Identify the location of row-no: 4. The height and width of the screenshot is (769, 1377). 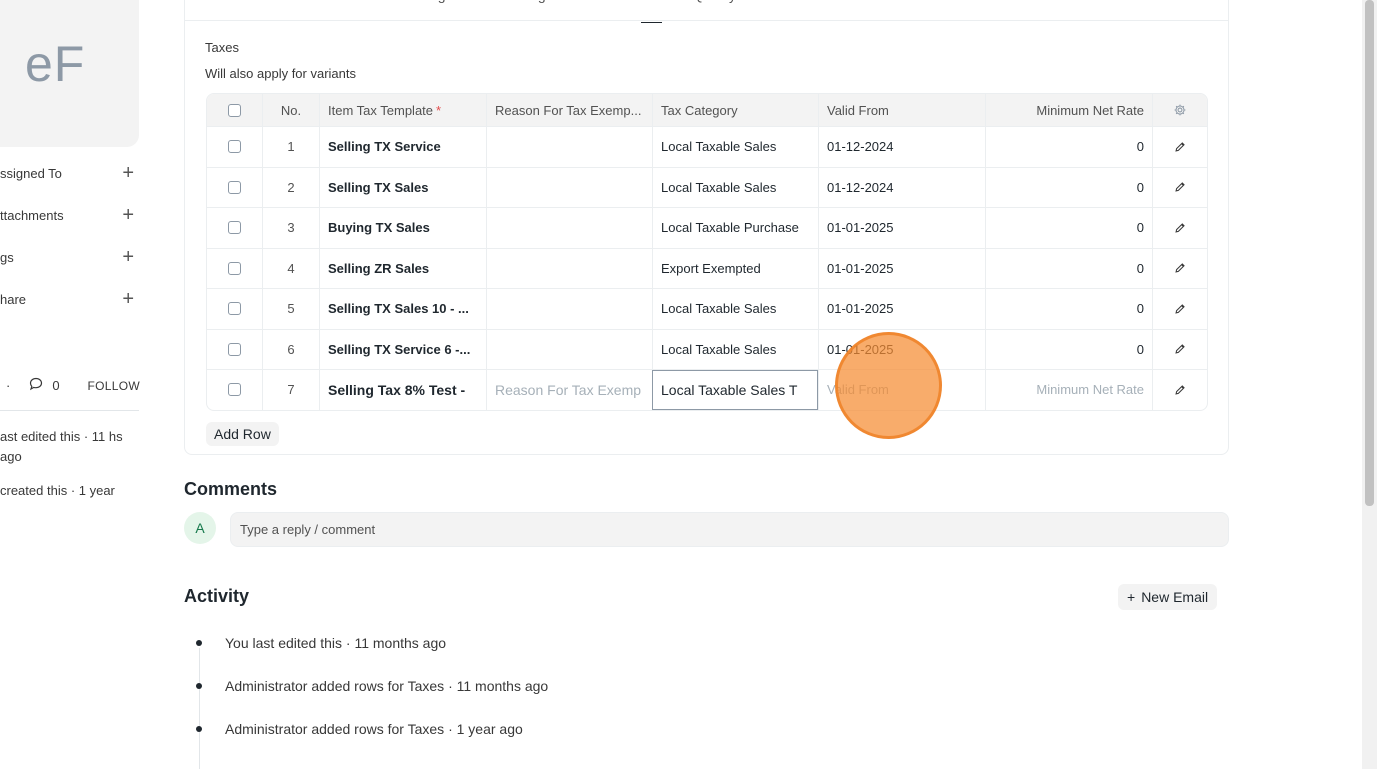
(290, 268).